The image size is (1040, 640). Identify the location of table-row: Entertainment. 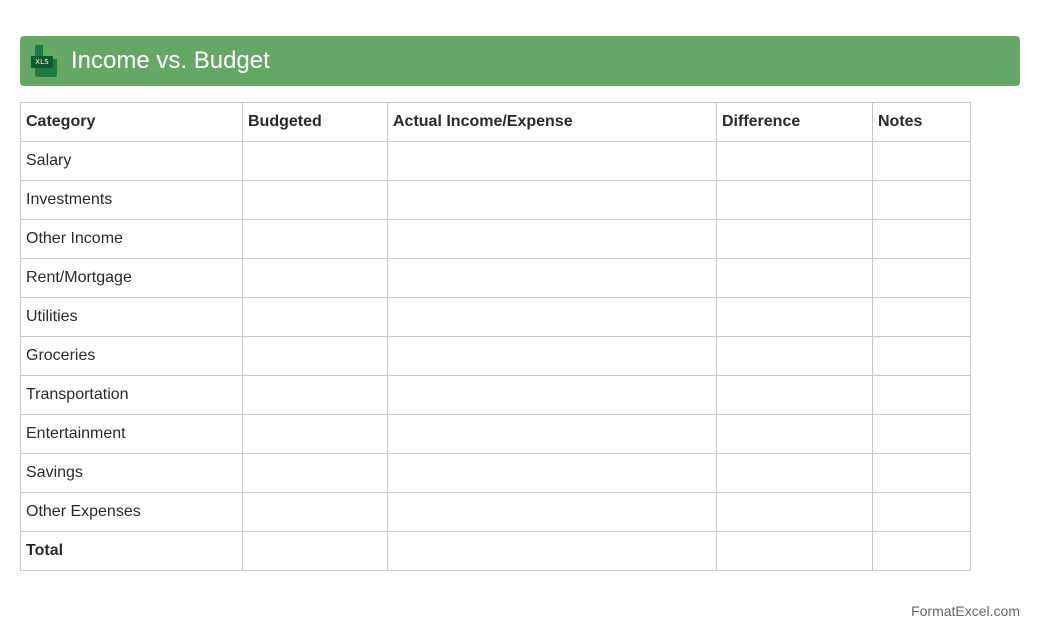
(495, 434).